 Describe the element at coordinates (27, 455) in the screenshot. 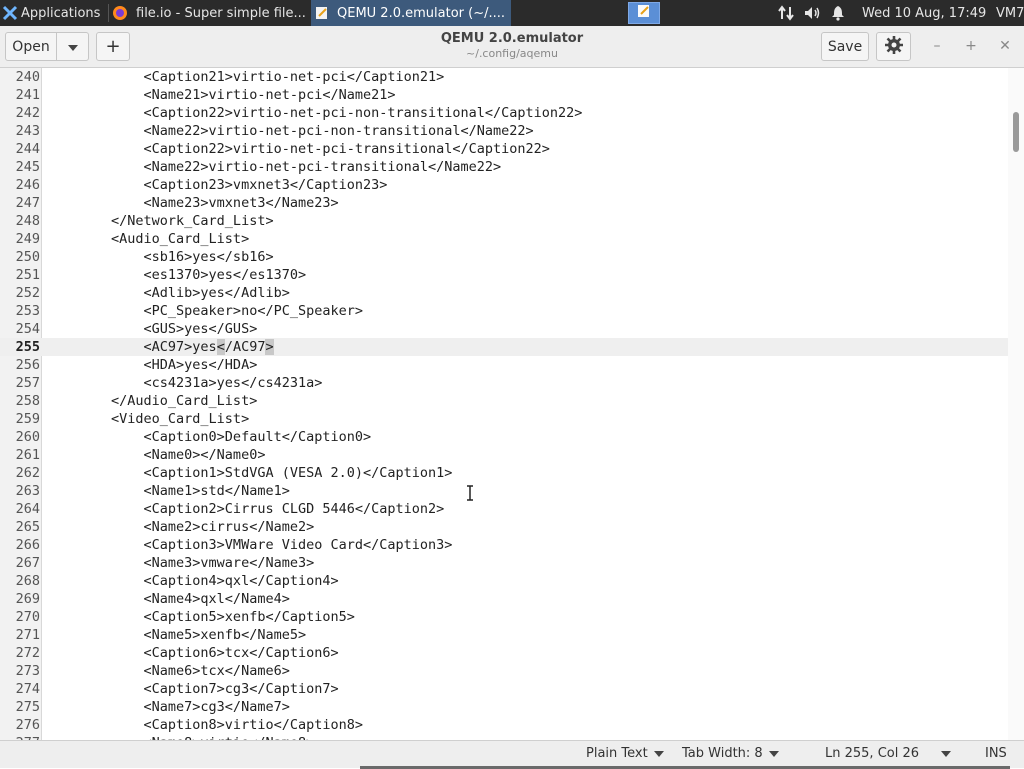

I see `line-number: 261` at that location.